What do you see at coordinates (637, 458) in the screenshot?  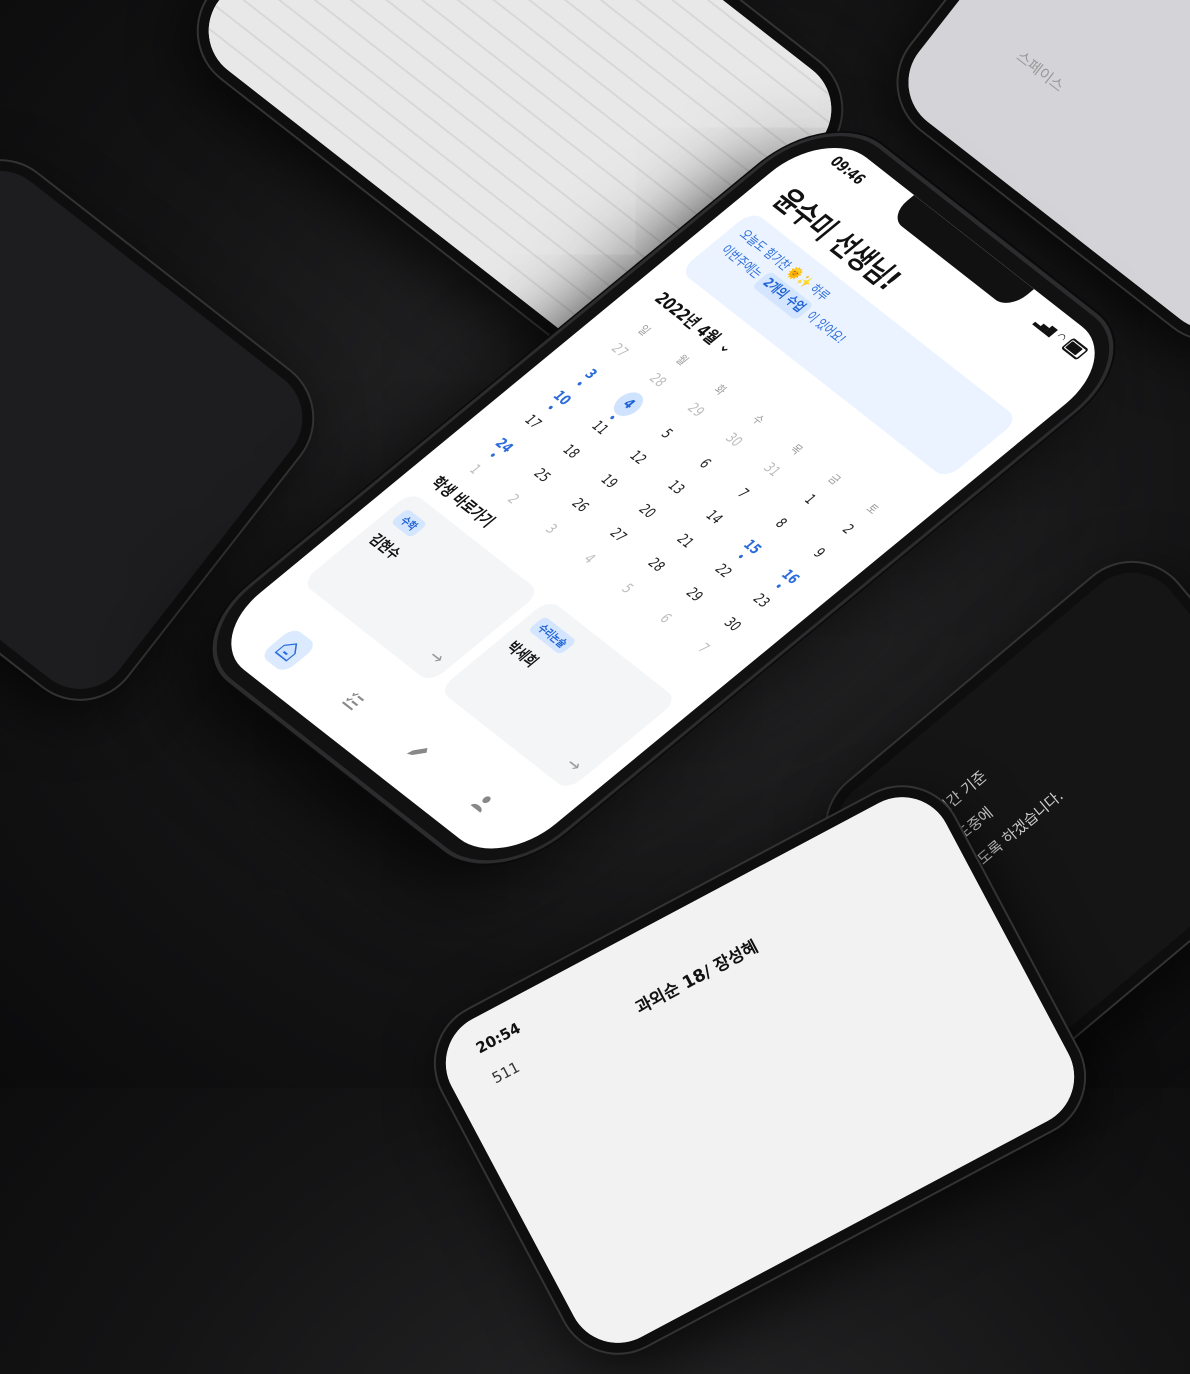 I see `calendar-day-number: 12` at bounding box center [637, 458].